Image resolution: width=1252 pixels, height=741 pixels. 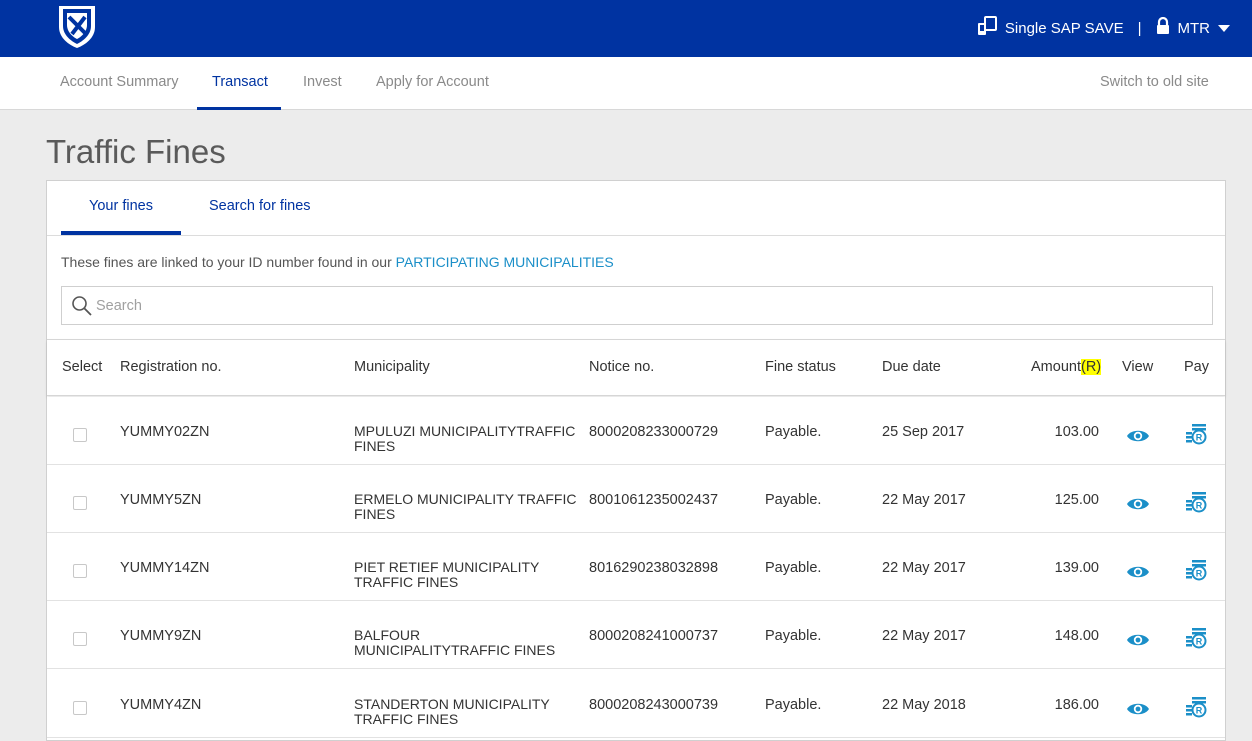 What do you see at coordinates (911, 367) in the screenshot?
I see `col-due-date: Due date` at bounding box center [911, 367].